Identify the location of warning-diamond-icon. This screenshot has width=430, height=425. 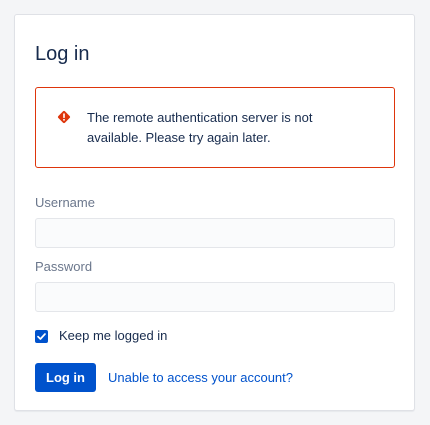
(64, 117).